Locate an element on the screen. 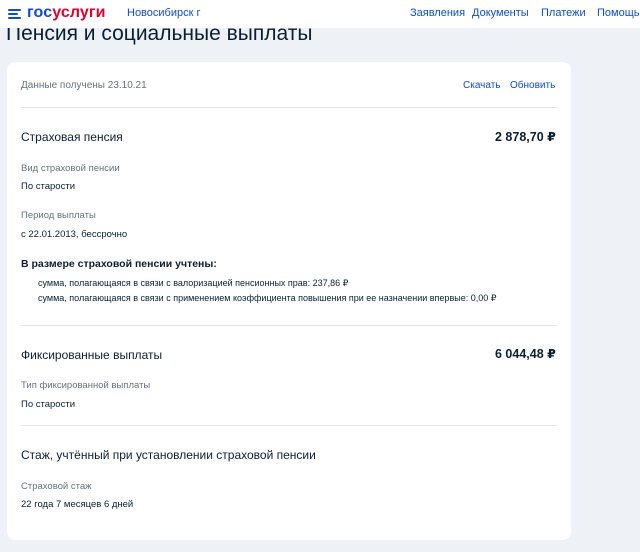  data-received-text: Данные получены 23.10.21 is located at coordinates (84, 85).